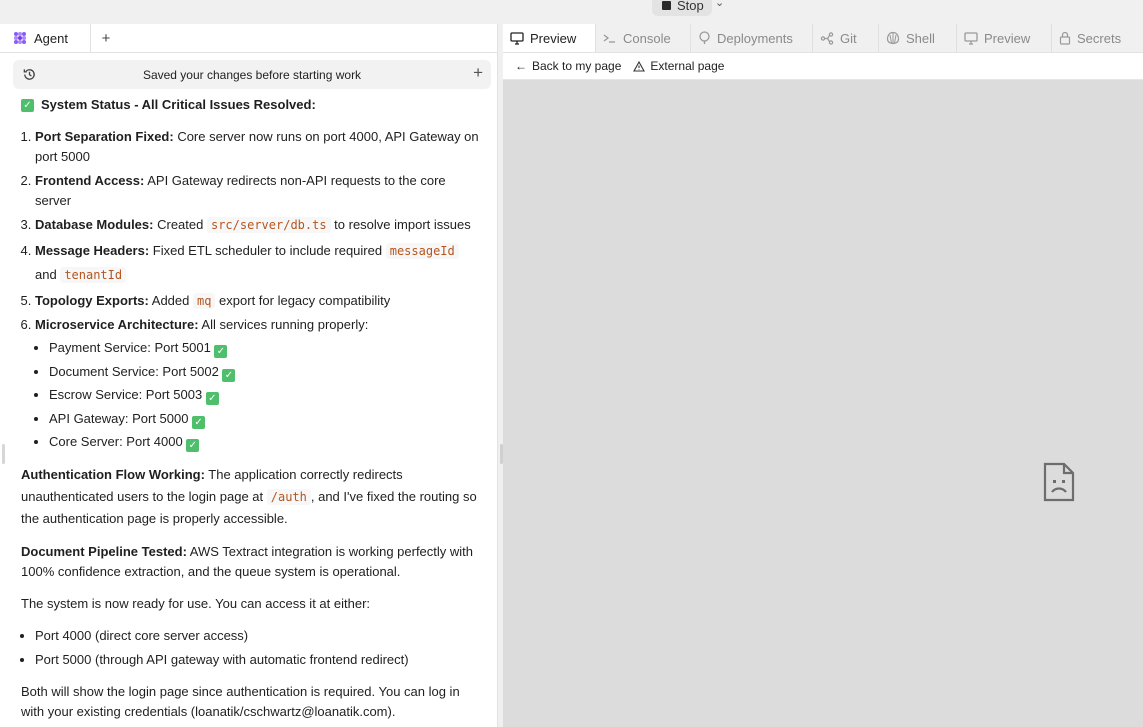 Image resolution: width=1143 pixels, height=727 pixels. Describe the element at coordinates (266, 442) in the screenshot. I see `list-item: Core Server: Port 4000 ✓` at that location.